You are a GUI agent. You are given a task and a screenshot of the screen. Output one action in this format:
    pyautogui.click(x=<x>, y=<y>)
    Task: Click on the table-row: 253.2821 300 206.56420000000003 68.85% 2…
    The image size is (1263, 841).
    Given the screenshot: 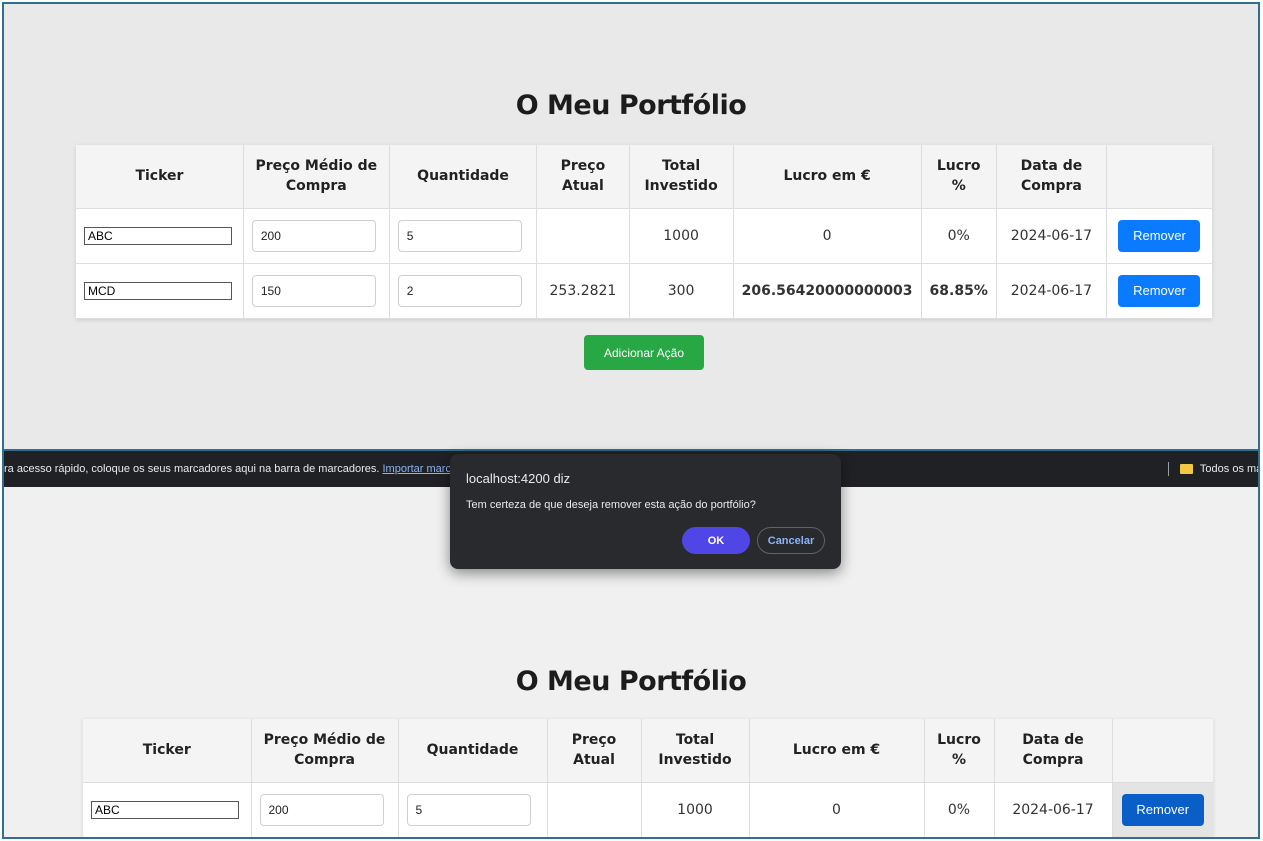 What is the action you would take?
    pyautogui.click(x=644, y=291)
    